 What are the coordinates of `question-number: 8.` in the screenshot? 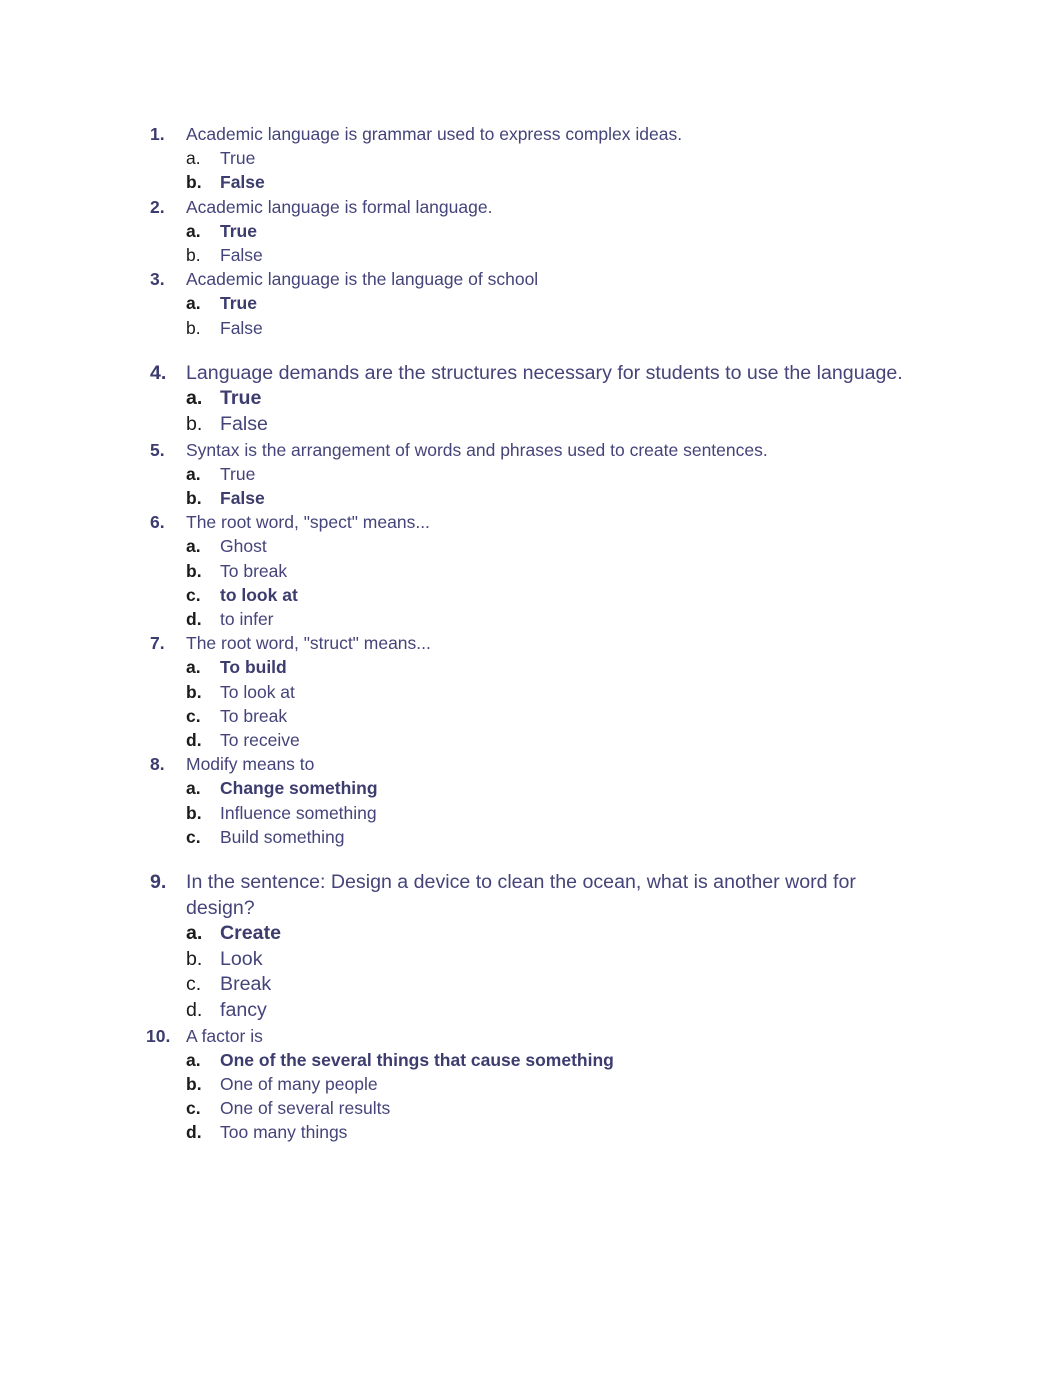 It's located at (157, 764).